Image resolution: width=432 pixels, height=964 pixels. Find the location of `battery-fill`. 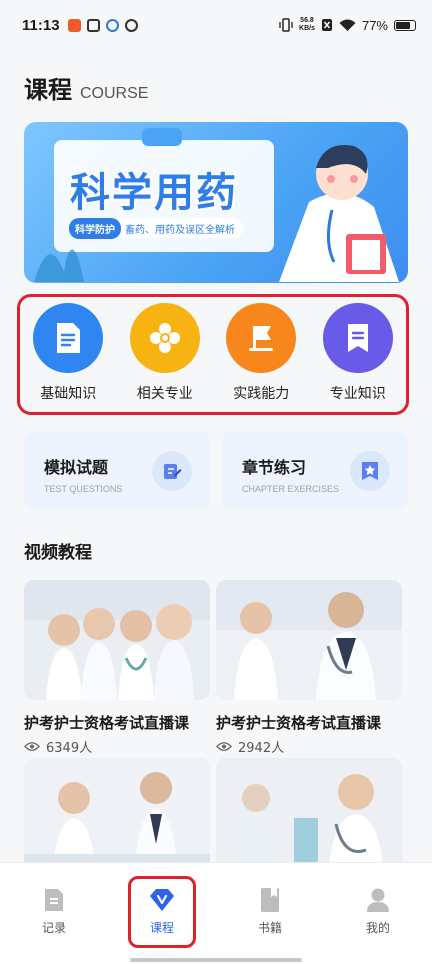

battery-fill is located at coordinates (403, 25).